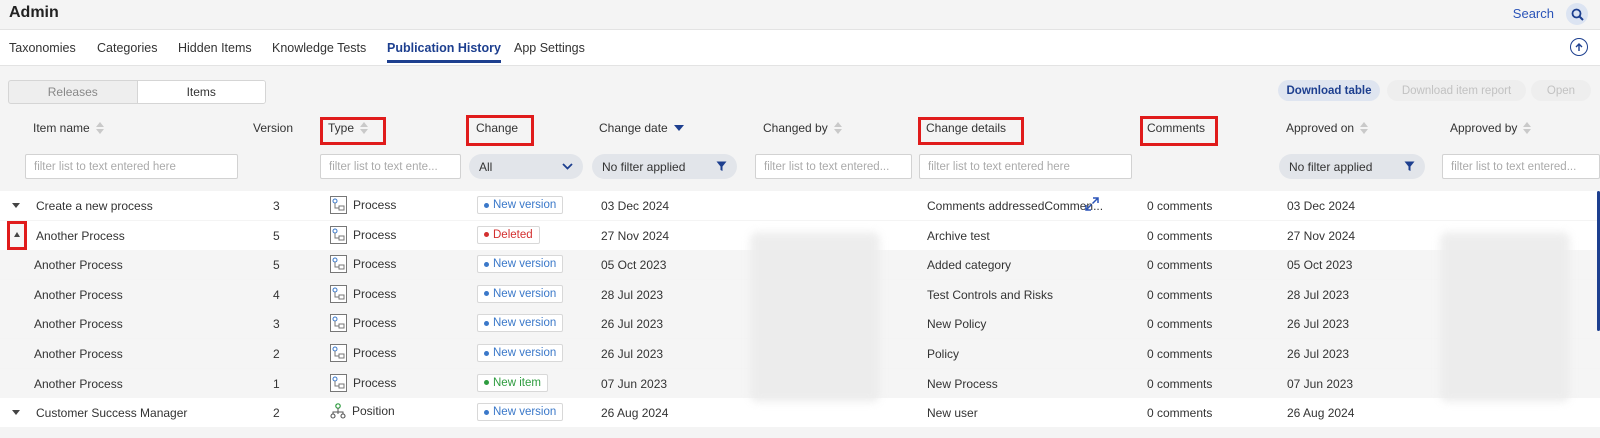 The image size is (1600, 438). What do you see at coordinates (319, 48) in the screenshot?
I see `tab-knowledge-tests: Knowledge Tests` at bounding box center [319, 48].